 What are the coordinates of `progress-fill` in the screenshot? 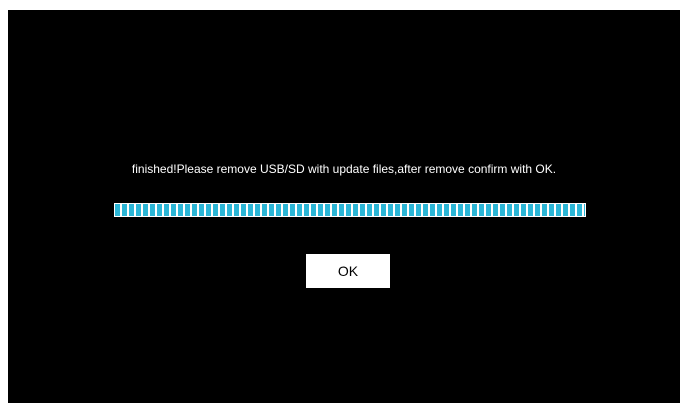 It's located at (350, 210).